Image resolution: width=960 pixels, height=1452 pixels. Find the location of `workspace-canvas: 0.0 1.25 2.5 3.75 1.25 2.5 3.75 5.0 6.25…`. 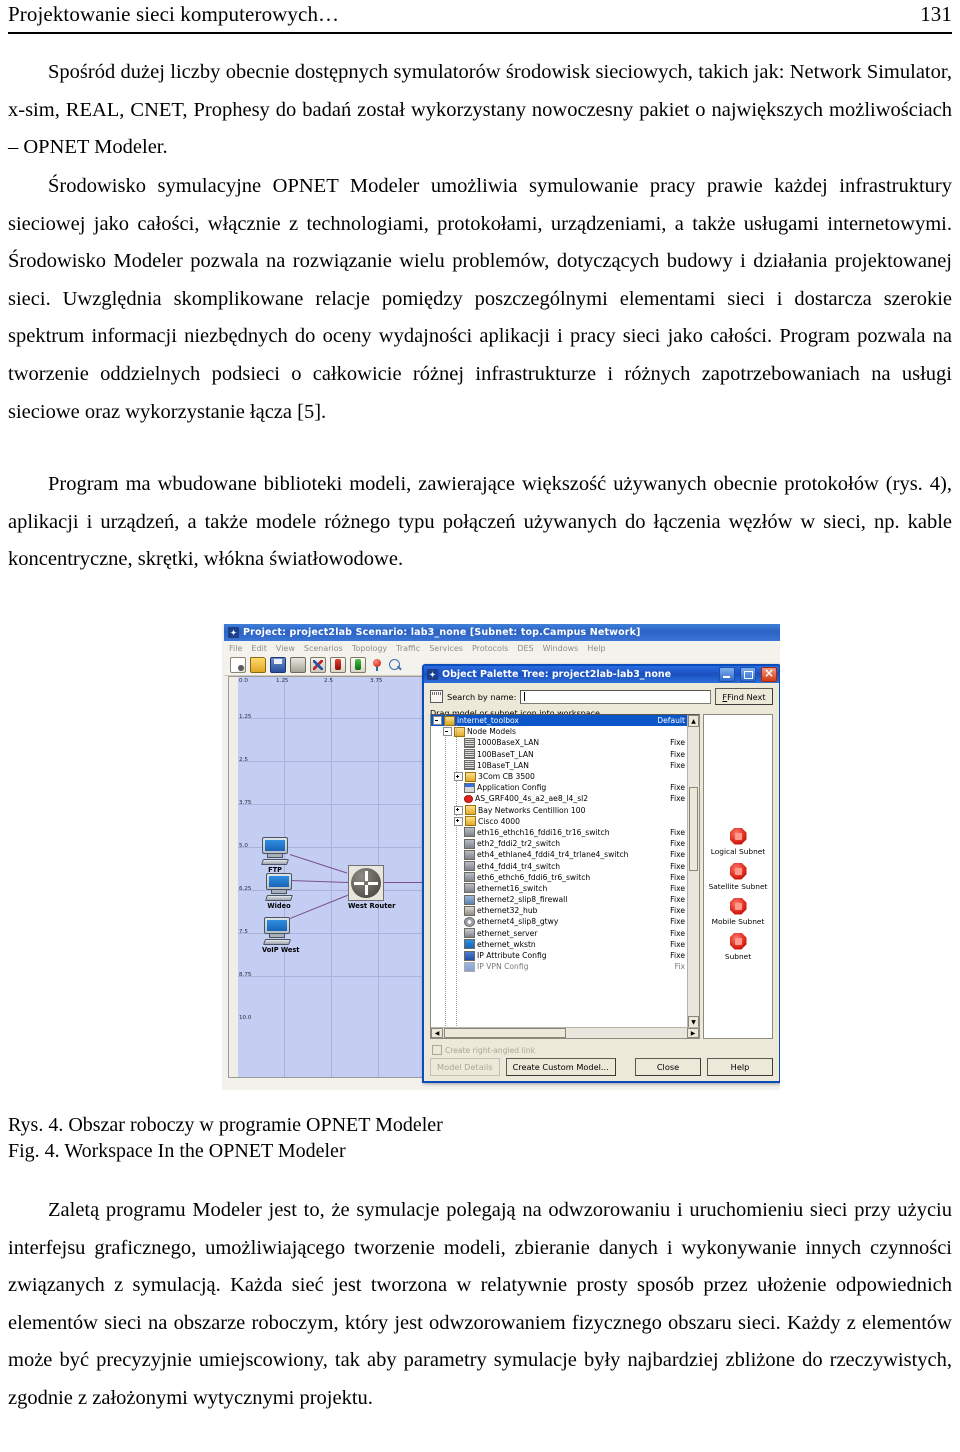

workspace-canvas: 0.0 1.25 2.5 3.75 1.25 2.5 3.75 5.0 6.25… is located at coordinates (327, 877).